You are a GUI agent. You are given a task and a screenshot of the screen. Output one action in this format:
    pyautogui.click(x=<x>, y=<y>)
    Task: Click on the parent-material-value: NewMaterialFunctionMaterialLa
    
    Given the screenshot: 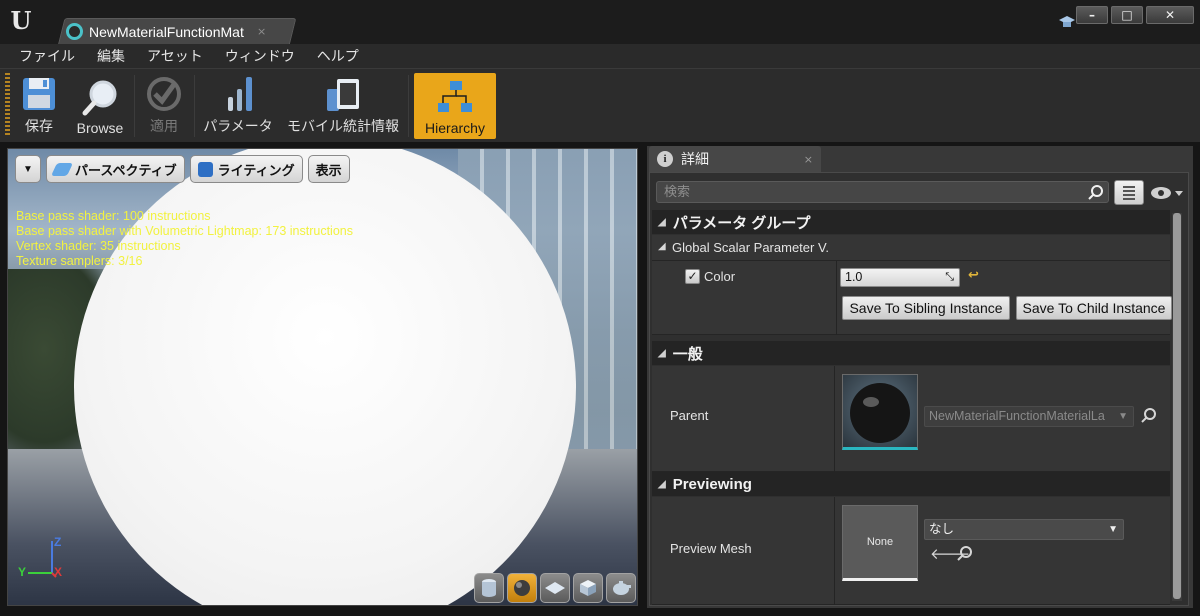 What is the action you would take?
    pyautogui.click(x=1017, y=416)
    